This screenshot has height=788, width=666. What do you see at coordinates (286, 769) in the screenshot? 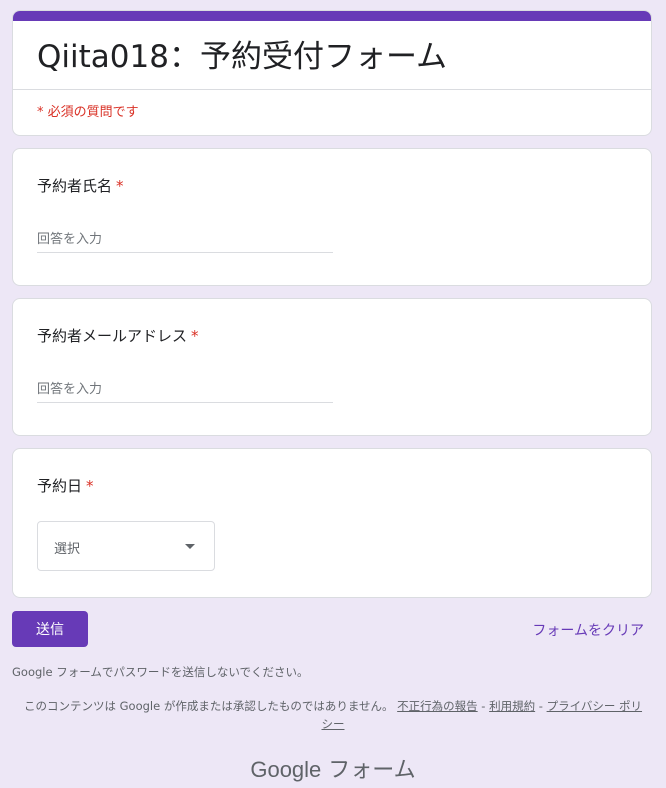
I see `brand-google: Google` at bounding box center [286, 769].